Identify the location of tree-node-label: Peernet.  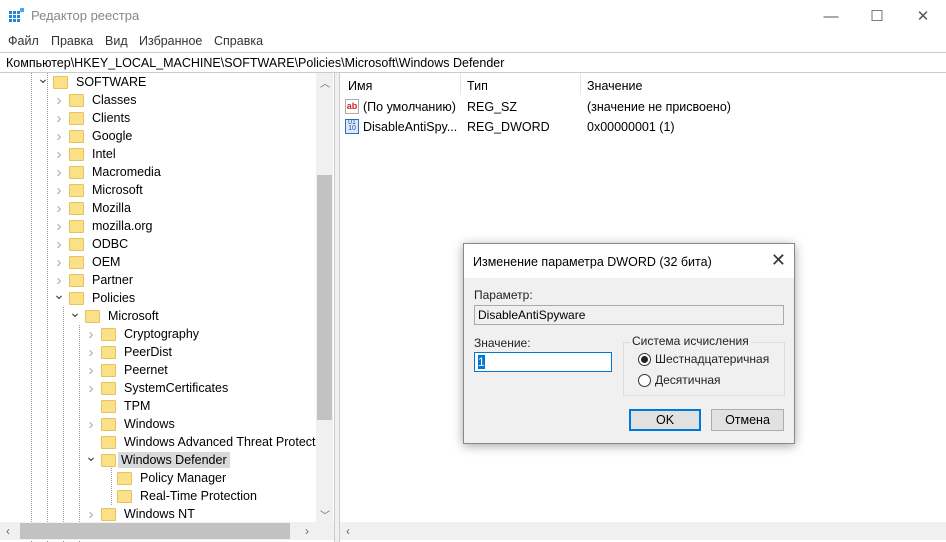
(146, 370).